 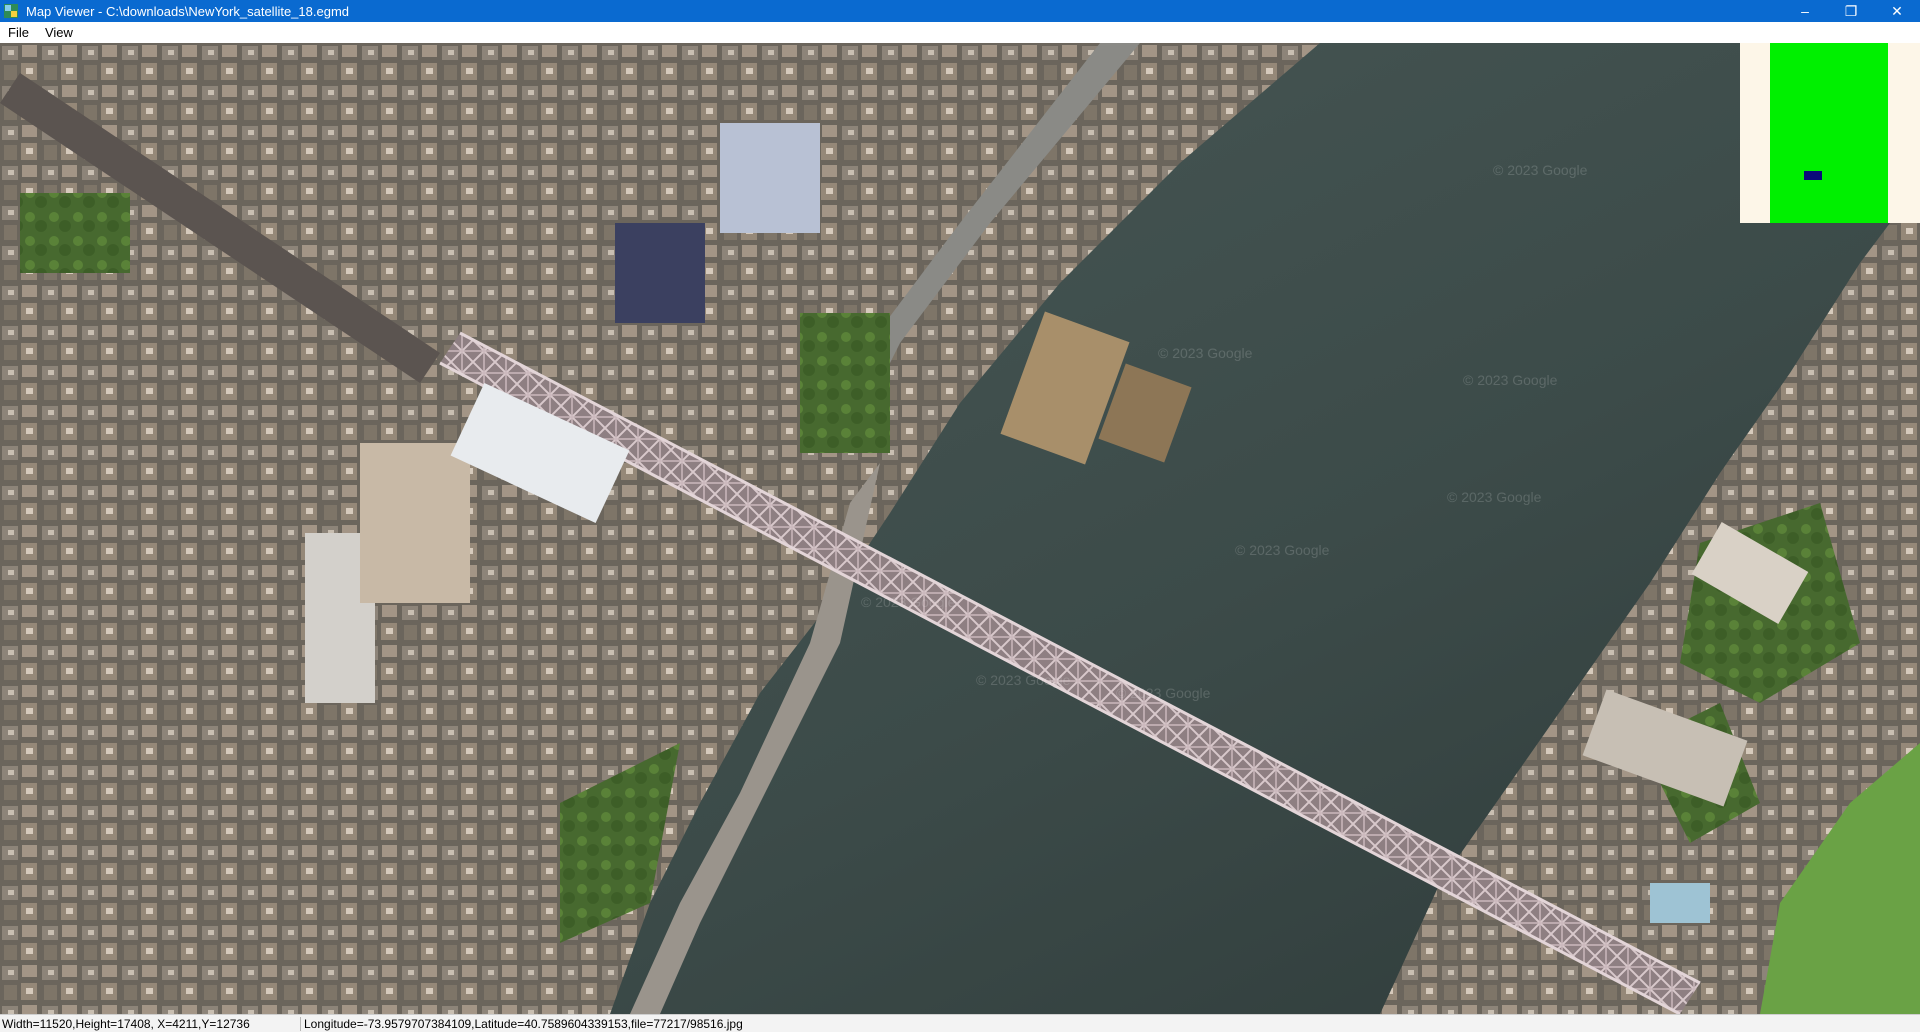 I want to click on window-controls: – ❐ ✕, so click(x=1851, y=11).